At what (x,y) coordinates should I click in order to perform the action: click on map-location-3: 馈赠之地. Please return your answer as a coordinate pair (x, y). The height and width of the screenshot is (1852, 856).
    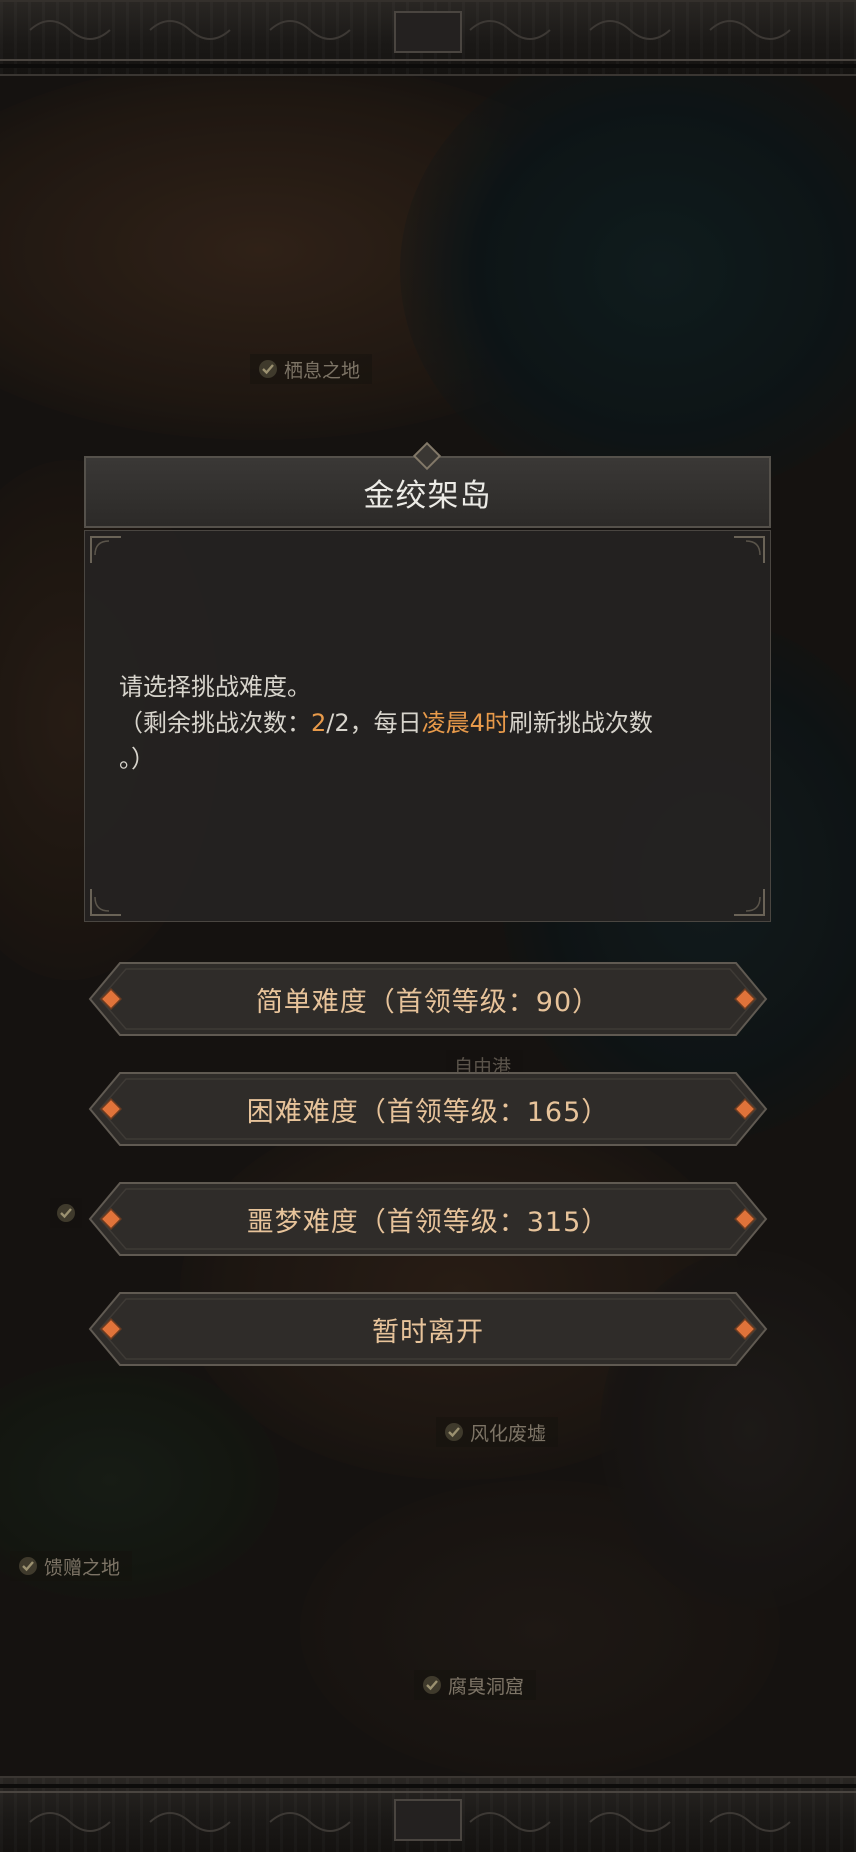
    Looking at the image, I should click on (71, 1566).